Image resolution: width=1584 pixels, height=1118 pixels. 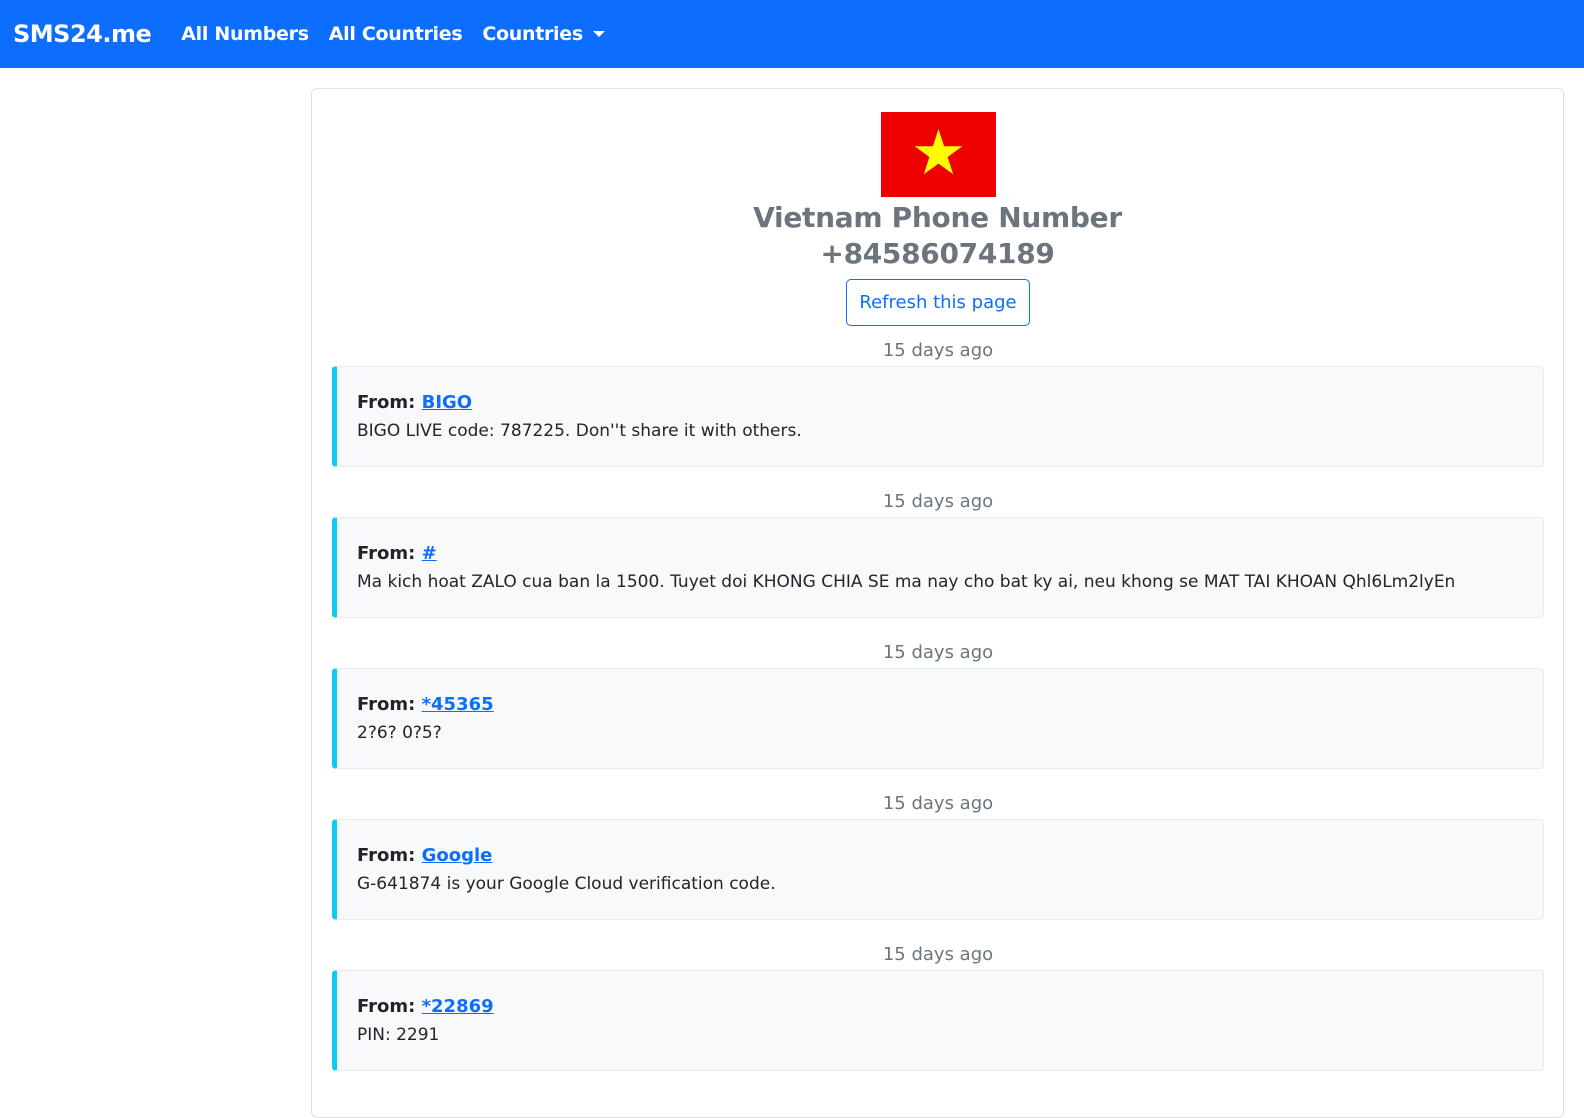 What do you see at coordinates (937, 253) in the screenshot?
I see `phone-number: +84586074189` at bounding box center [937, 253].